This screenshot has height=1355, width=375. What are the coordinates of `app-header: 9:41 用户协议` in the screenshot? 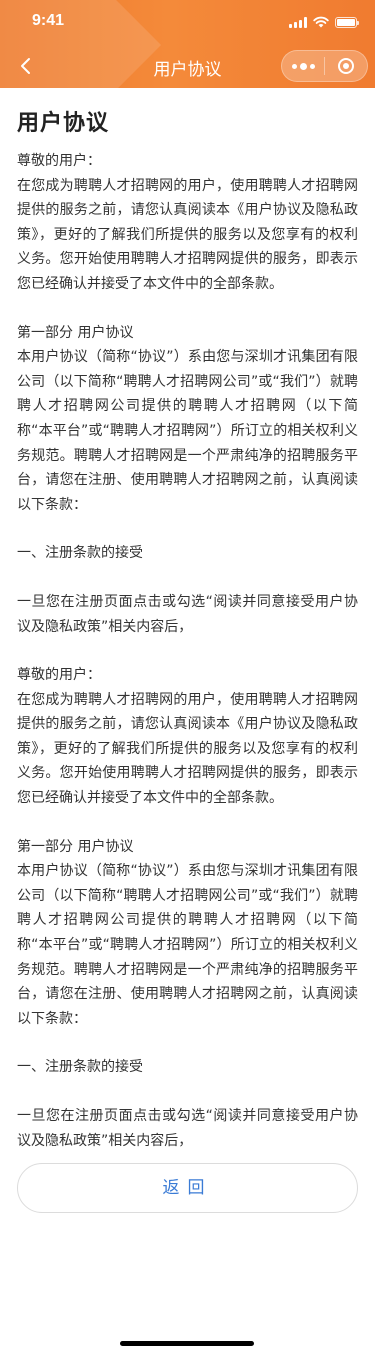 It's located at (187, 44).